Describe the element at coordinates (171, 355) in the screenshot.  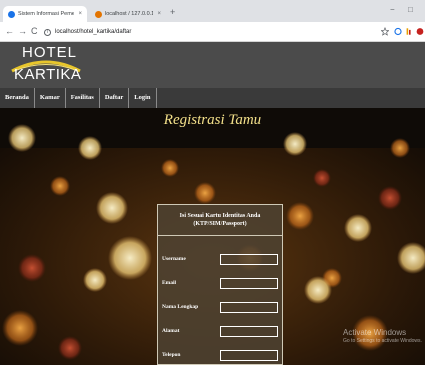
I see `telepon-label: Telepon` at that location.